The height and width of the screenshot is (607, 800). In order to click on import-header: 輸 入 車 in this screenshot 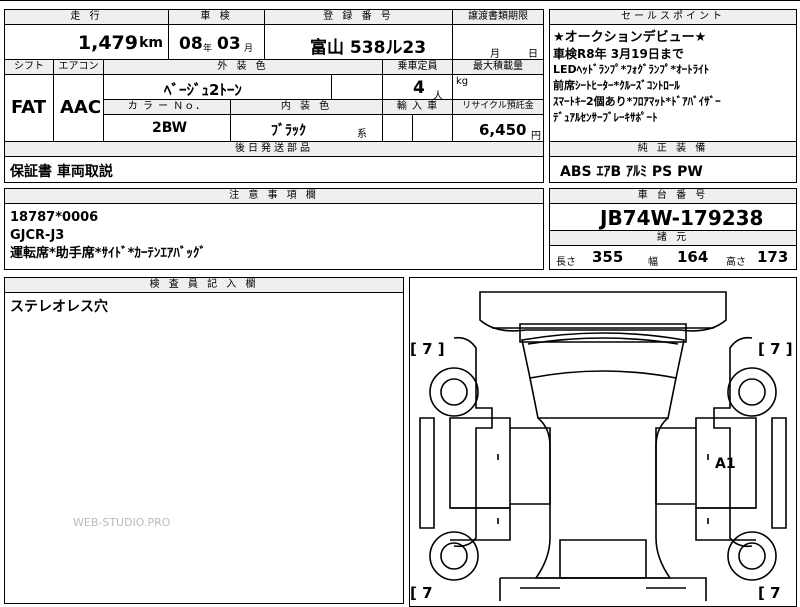, I will do `click(417, 107)`.